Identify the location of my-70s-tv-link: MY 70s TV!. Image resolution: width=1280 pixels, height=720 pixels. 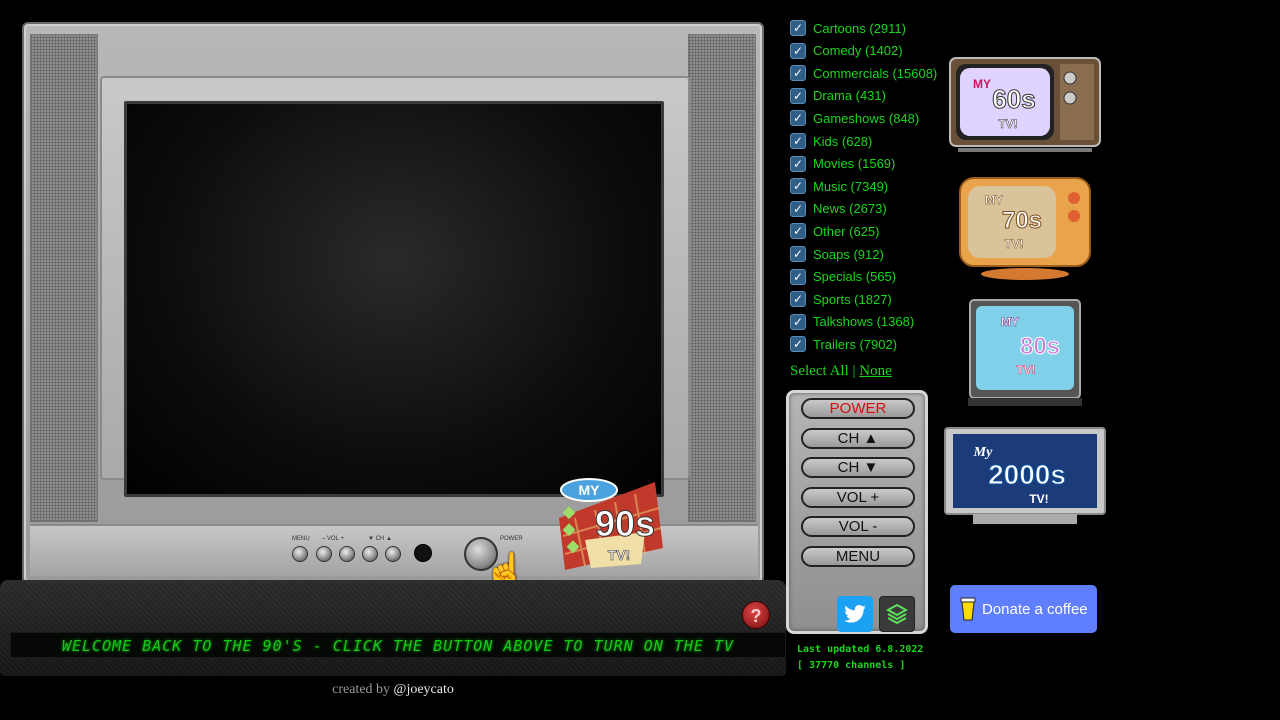
(1025, 229).